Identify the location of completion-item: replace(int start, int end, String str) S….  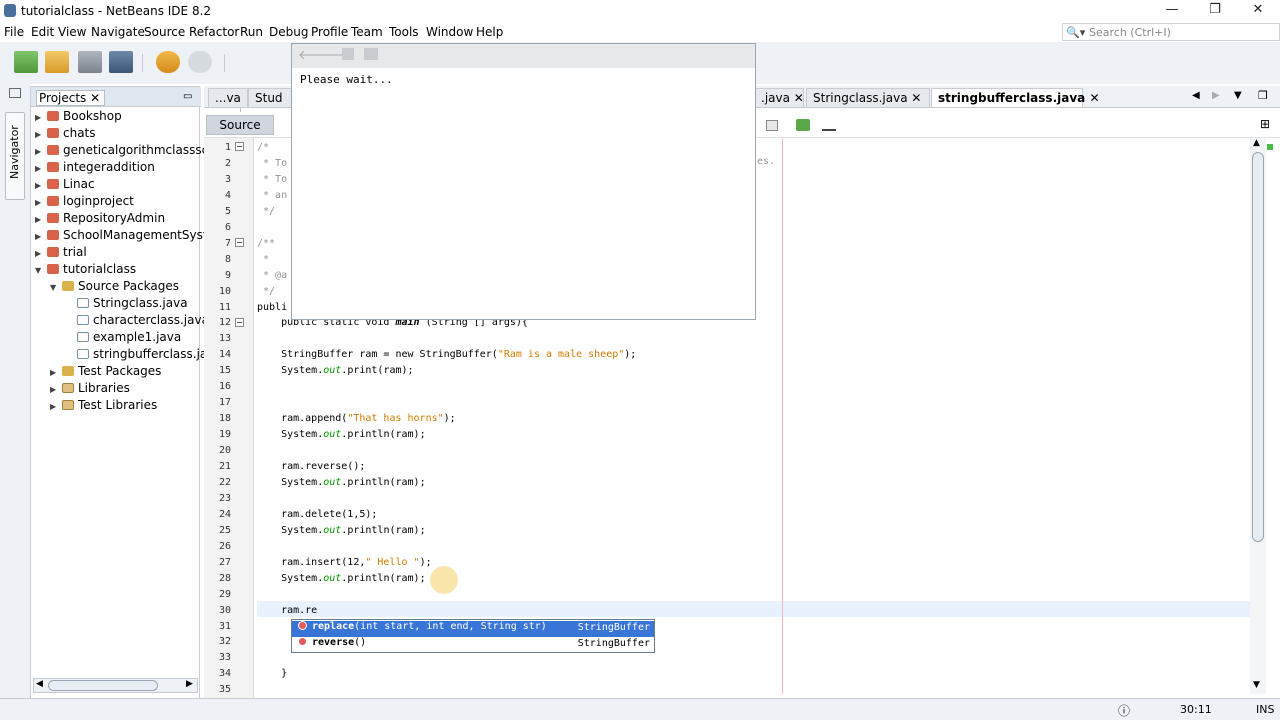
(473, 629).